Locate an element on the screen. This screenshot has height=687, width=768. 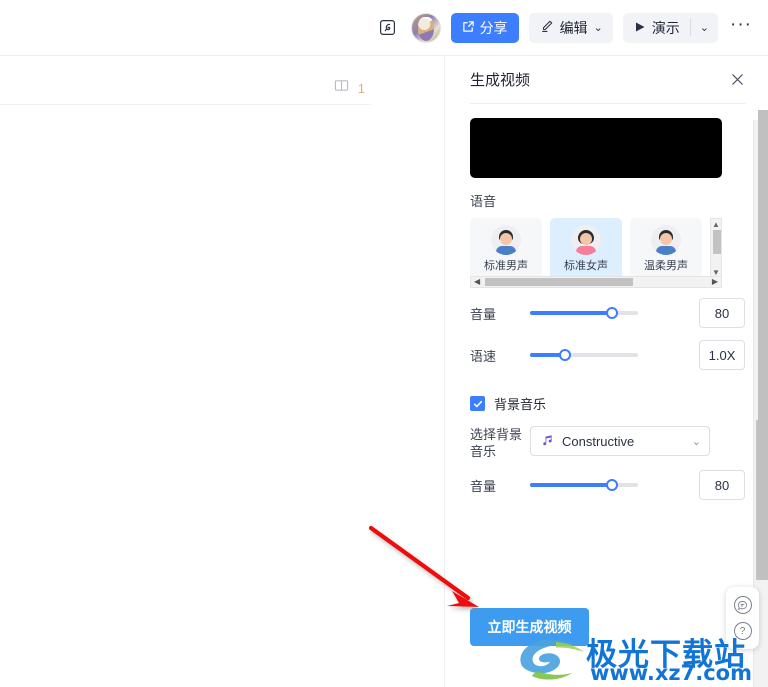
external-link-icon is located at coordinates (468, 28).